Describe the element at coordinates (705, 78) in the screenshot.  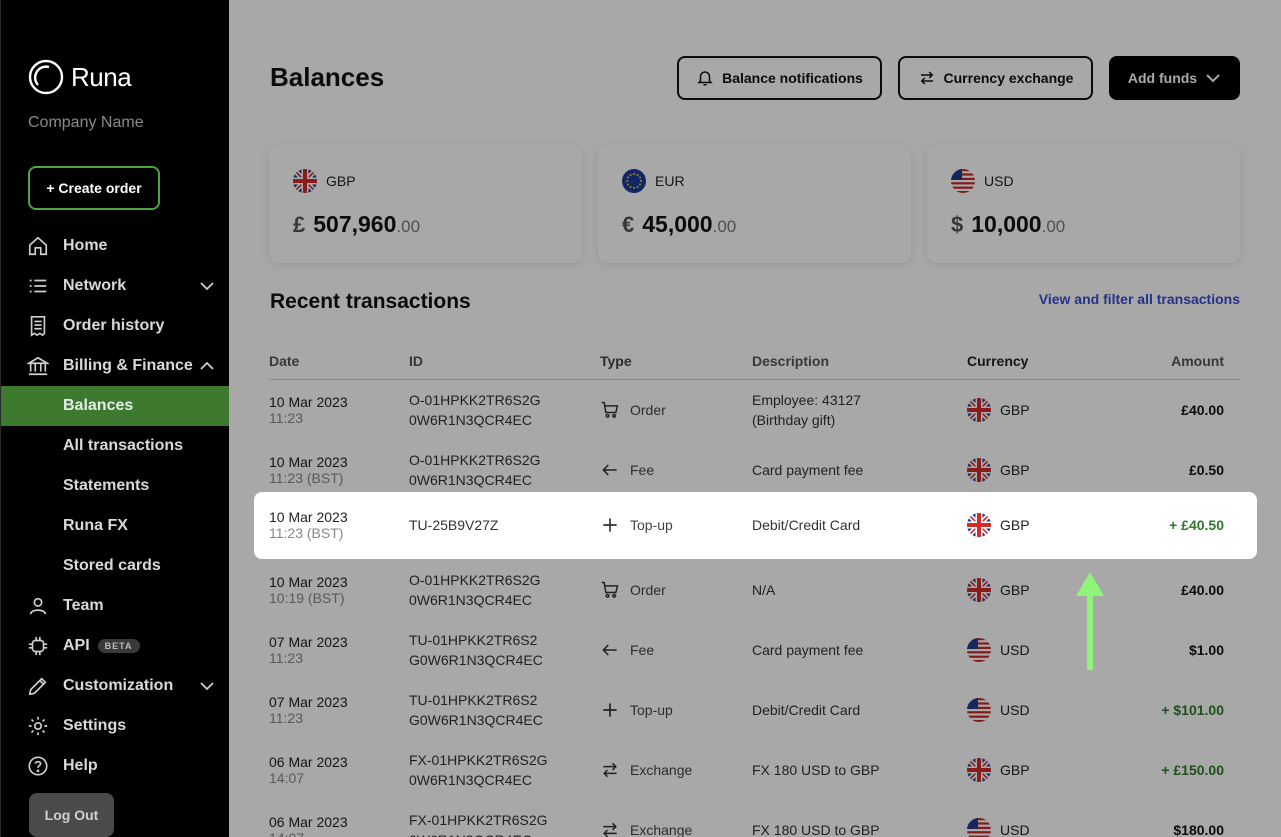
I see `bell-icon` at that location.